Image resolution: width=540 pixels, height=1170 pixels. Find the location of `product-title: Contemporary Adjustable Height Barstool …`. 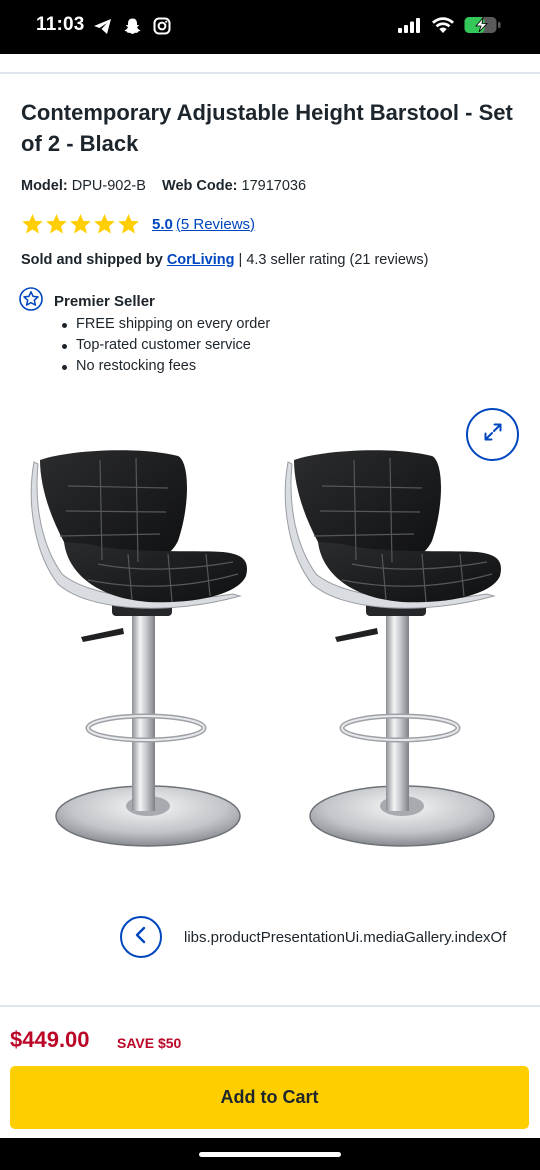

product-title: Contemporary Adjustable Height Barstool … is located at coordinates (267, 128).